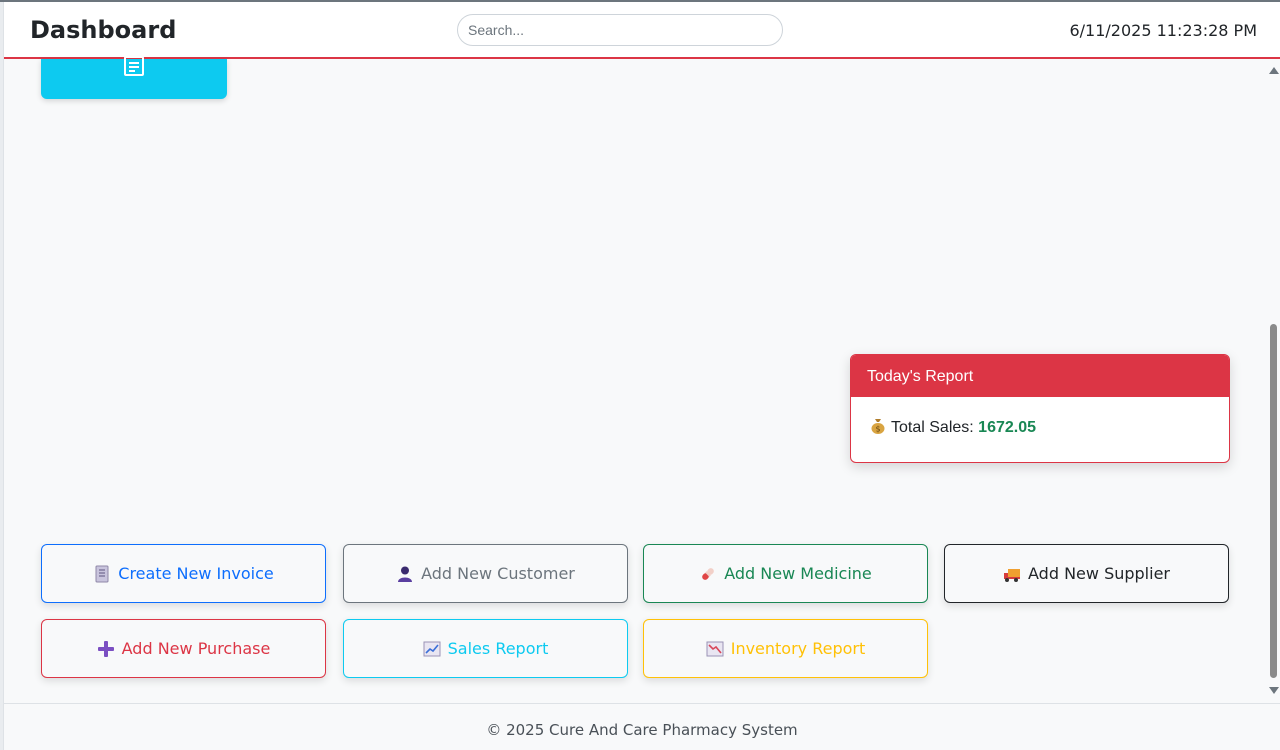  Describe the element at coordinates (932, 427) in the screenshot. I see `total-sales-label: Total Sales:` at that location.